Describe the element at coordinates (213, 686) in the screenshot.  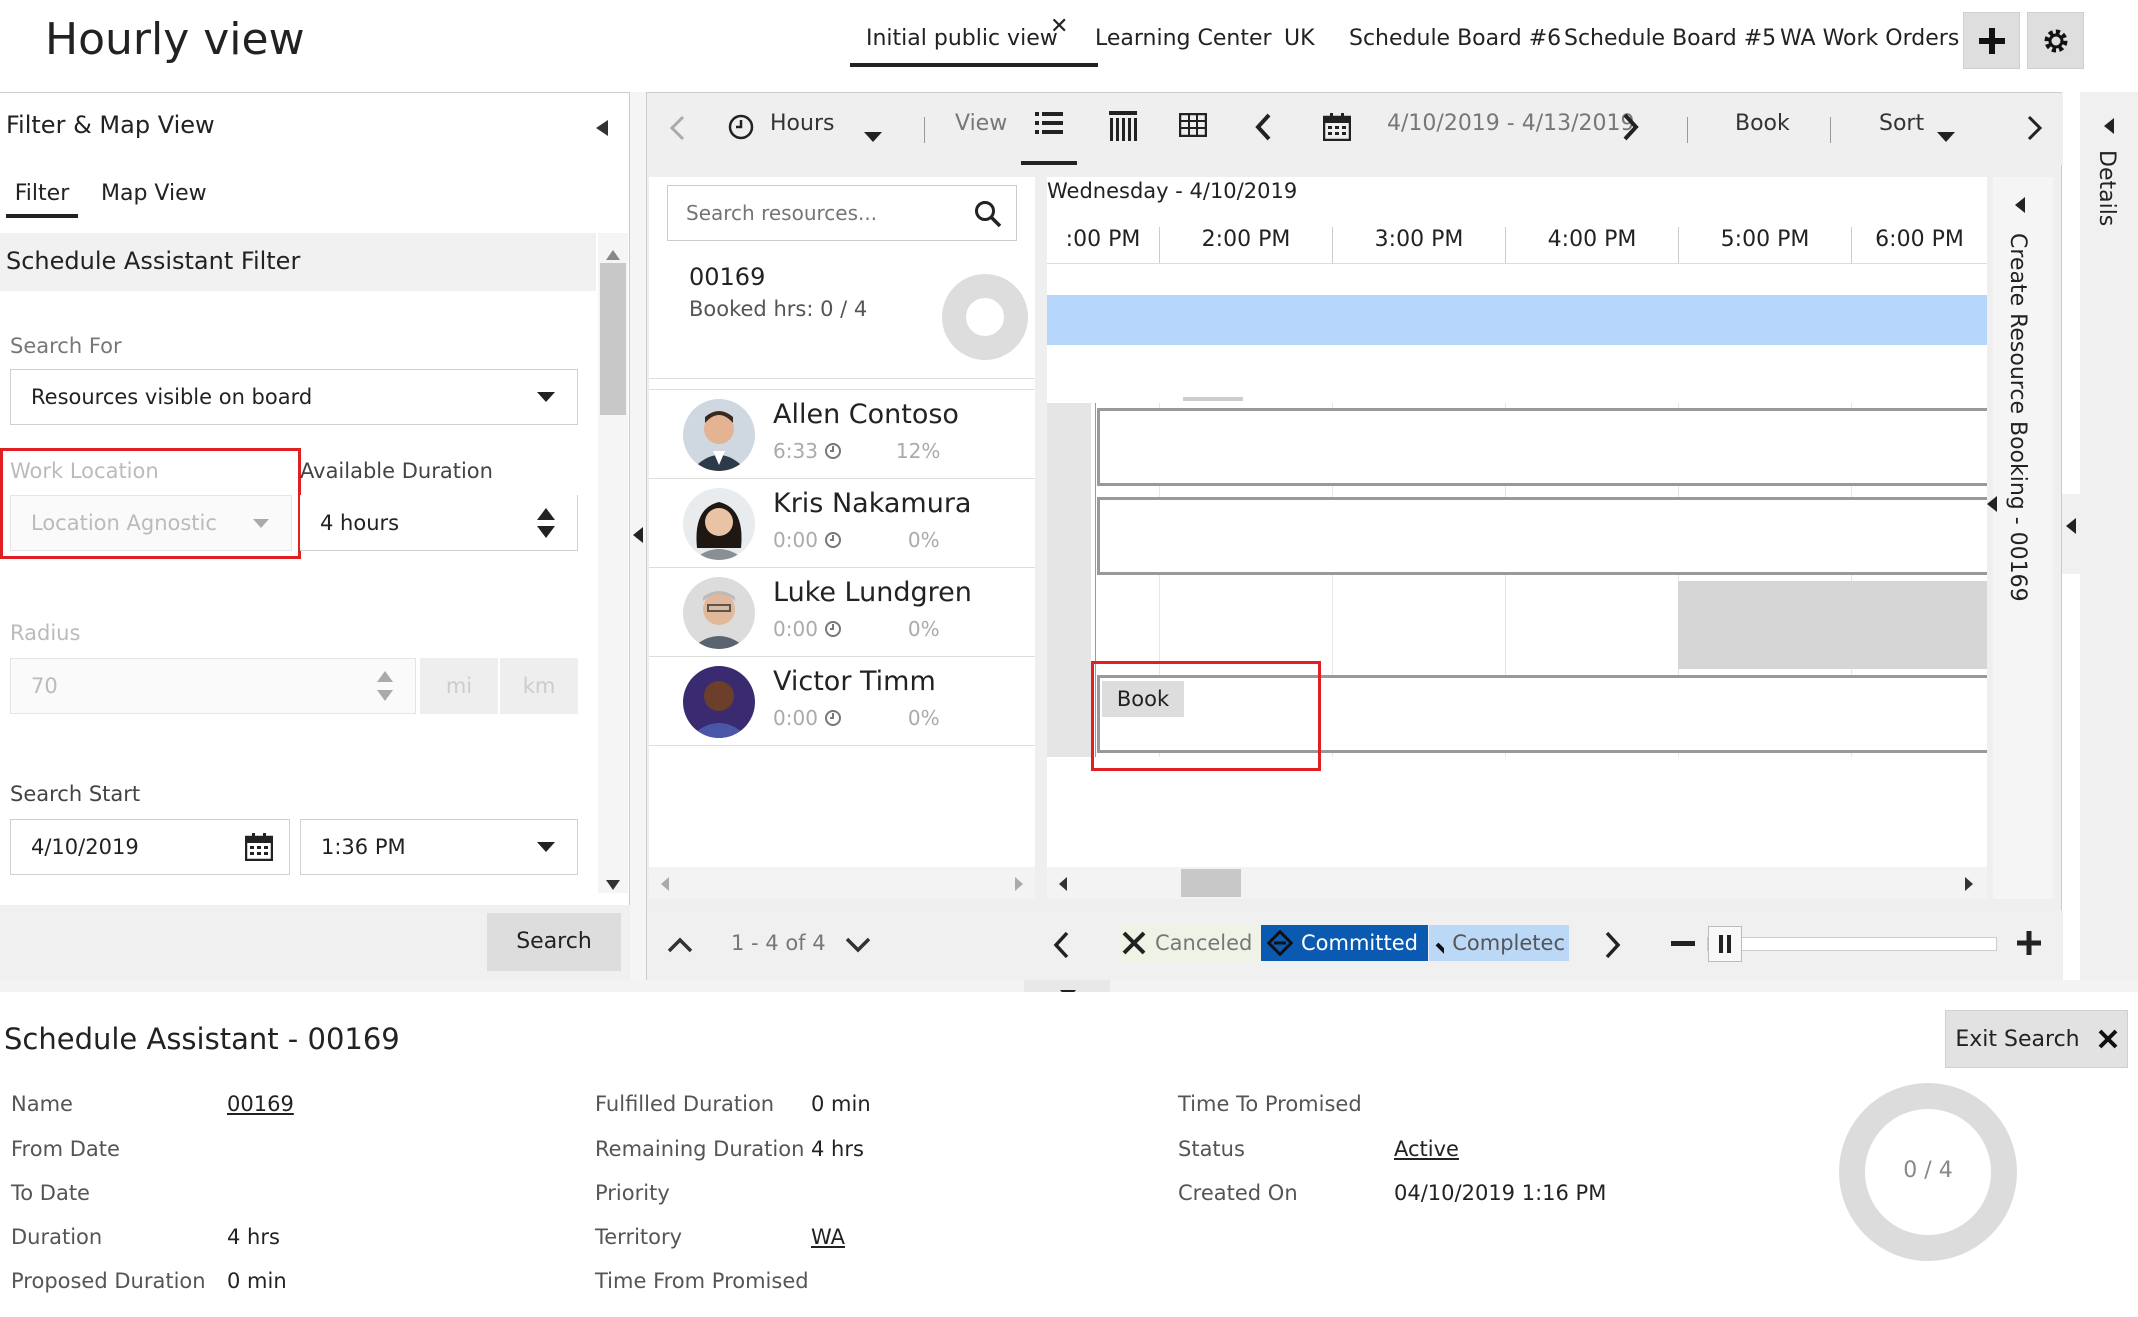
I see `radius-input: 70` at that location.